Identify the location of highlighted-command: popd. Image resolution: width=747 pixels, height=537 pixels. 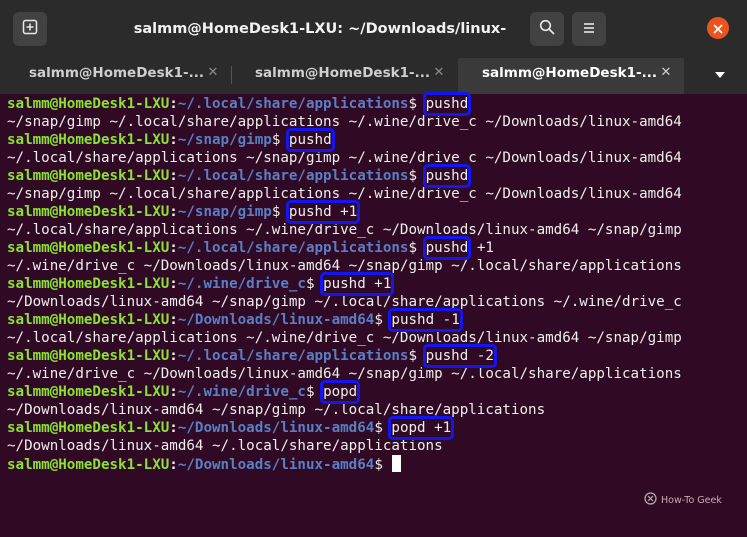
(340, 392).